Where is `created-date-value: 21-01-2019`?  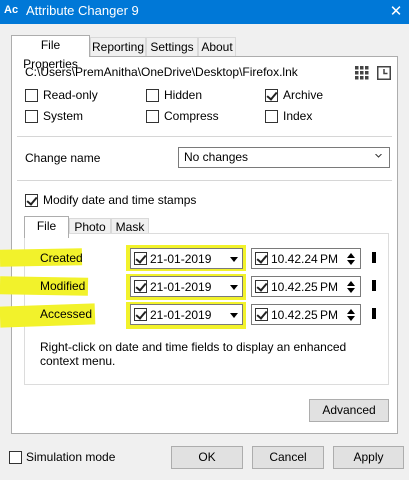
created-date-value: 21-01-2019 is located at coordinates (181, 259).